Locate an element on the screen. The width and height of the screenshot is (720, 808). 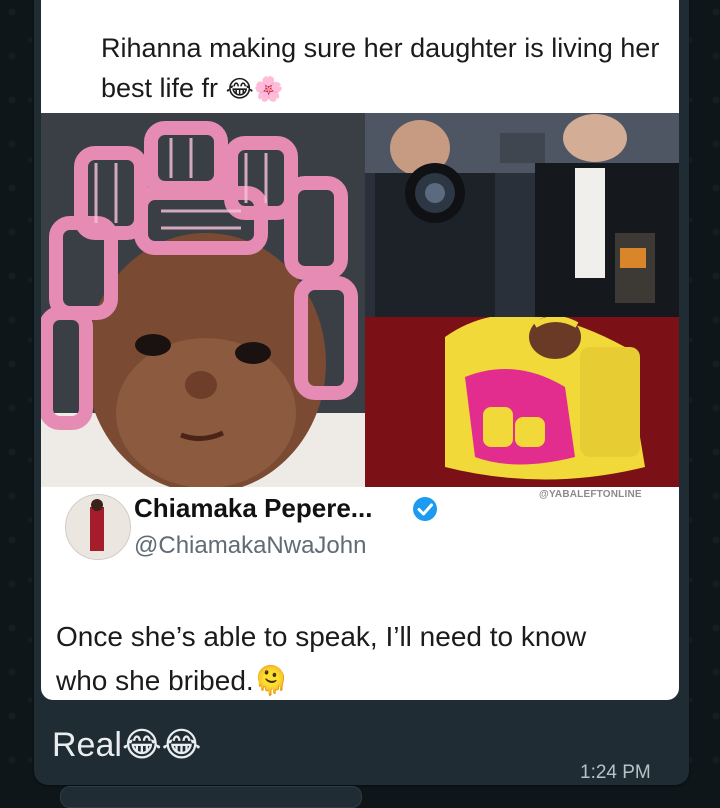
tweet-emoji: 🫠 is located at coordinates (271, 680).